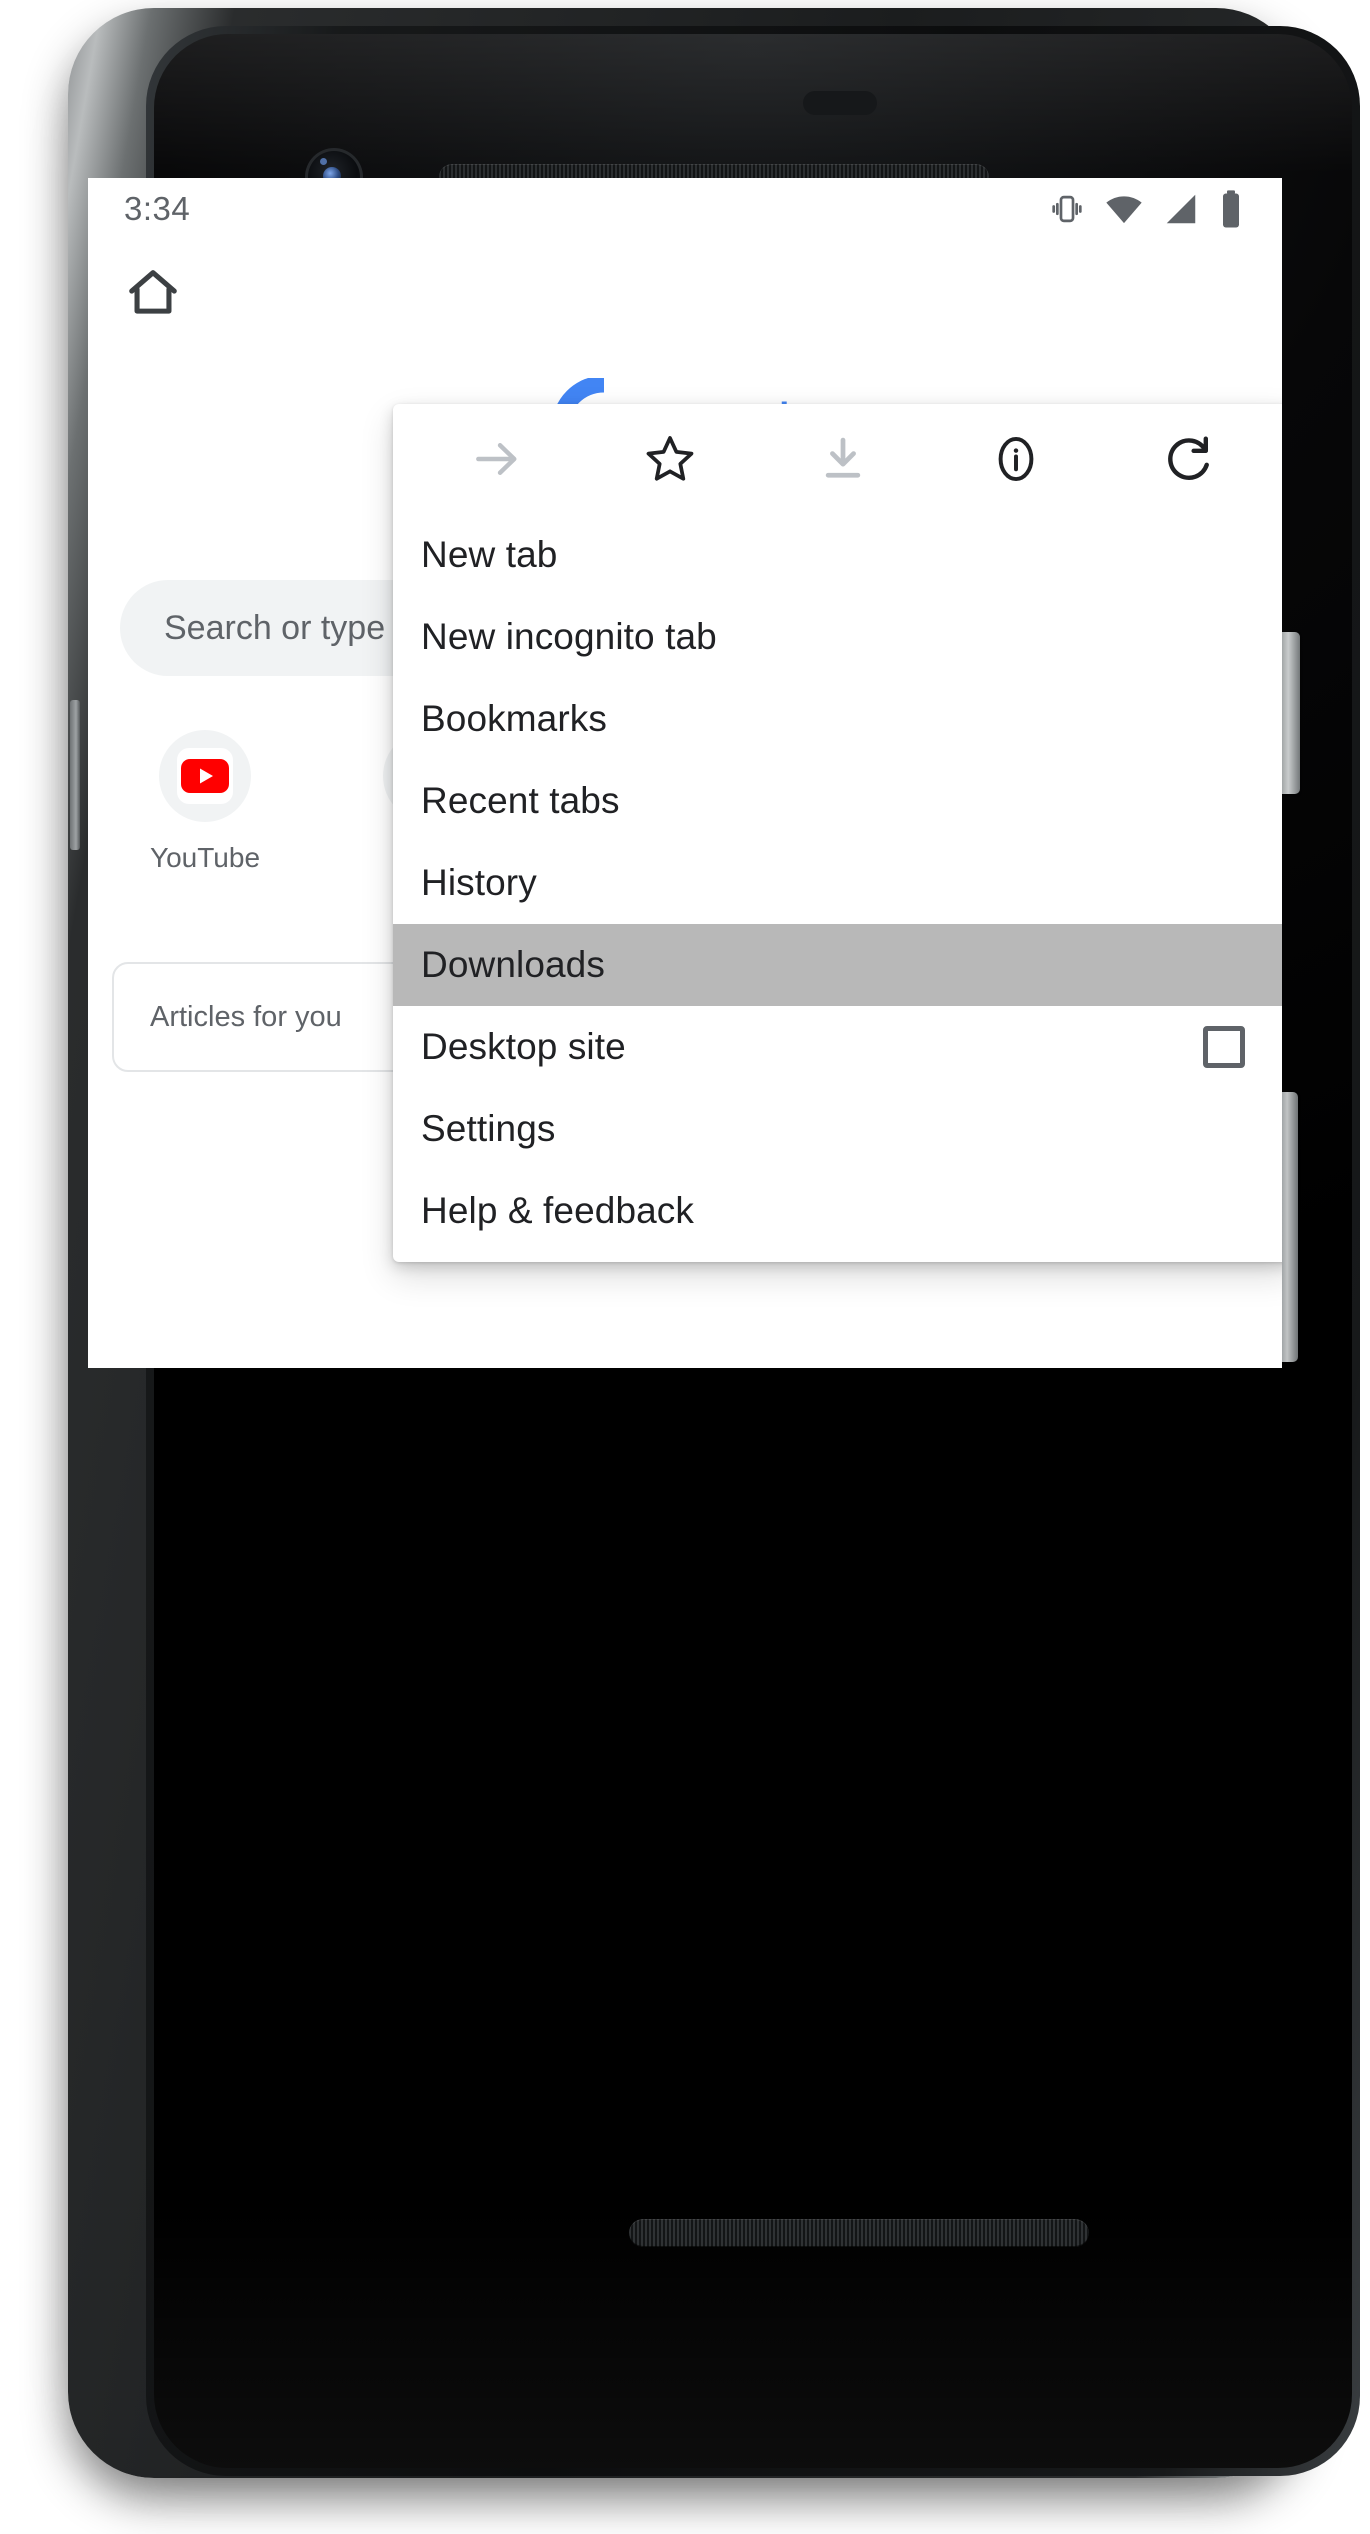 This screenshot has width=1370, height=2534. What do you see at coordinates (157, 208) in the screenshot?
I see `status-bar-clock: 3:34` at bounding box center [157, 208].